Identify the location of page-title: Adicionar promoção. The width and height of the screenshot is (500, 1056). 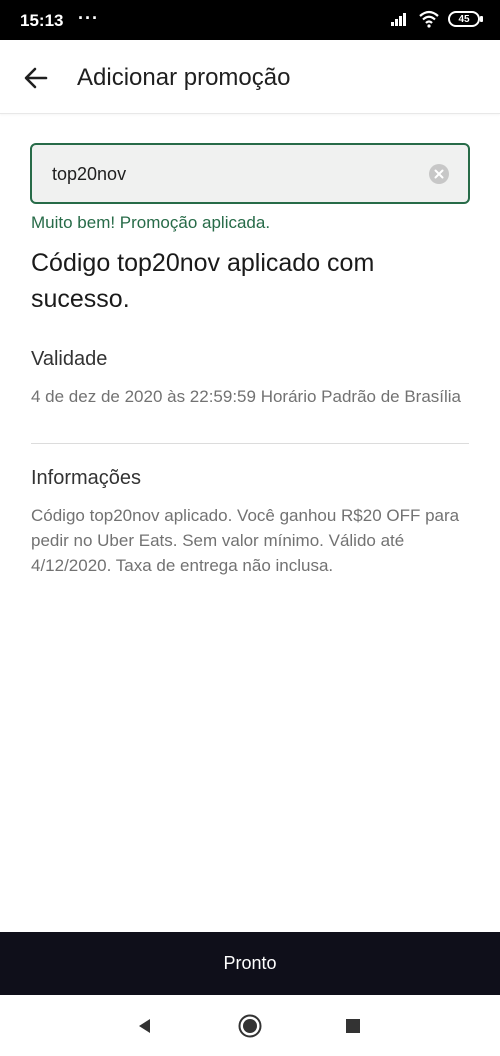
(184, 77).